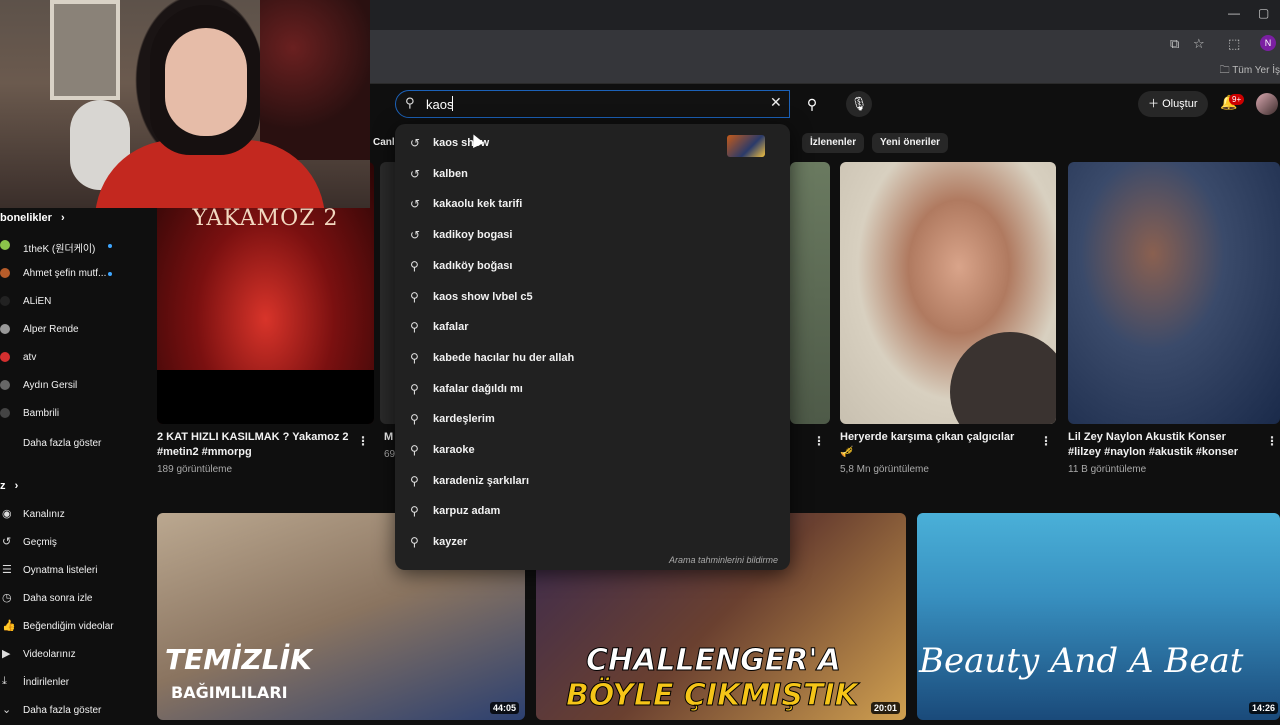 This screenshot has height=725, width=1280. Describe the element at coordinates (473, 235) in the screenshot. I see `suggestion-text: kadikoy bogasi` at that location.